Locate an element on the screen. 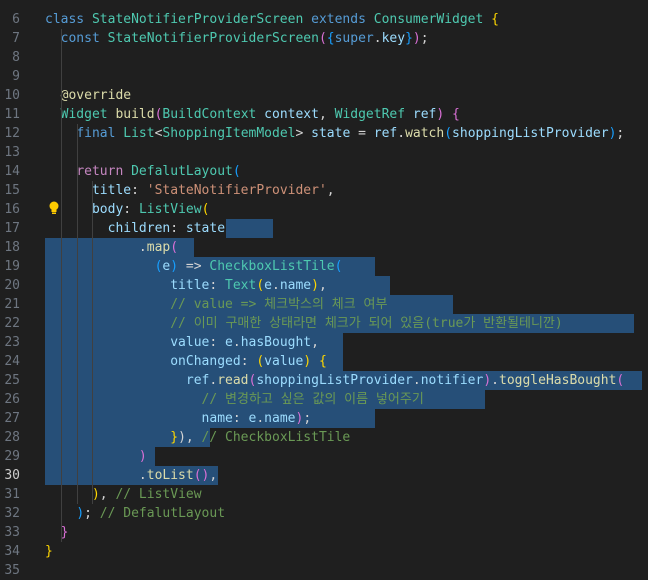 This screenshot has height=580, width=648. code-line: 9 is located at coordinates (324, 76).